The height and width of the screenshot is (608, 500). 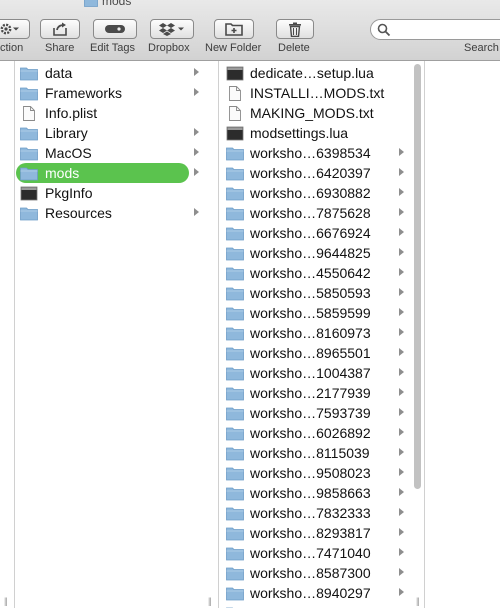 I want to click on file-row: worksho…6420397, so click(x=321, y=173).